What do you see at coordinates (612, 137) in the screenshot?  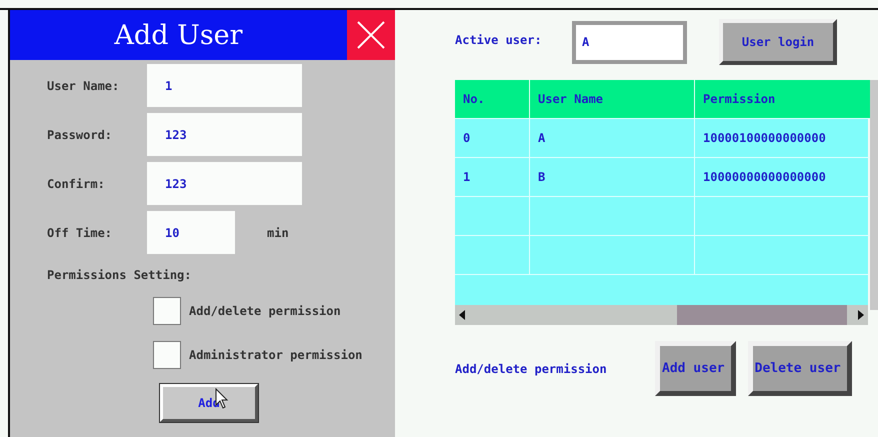 I see `table-cell: A` at bounding box center [612, 137].